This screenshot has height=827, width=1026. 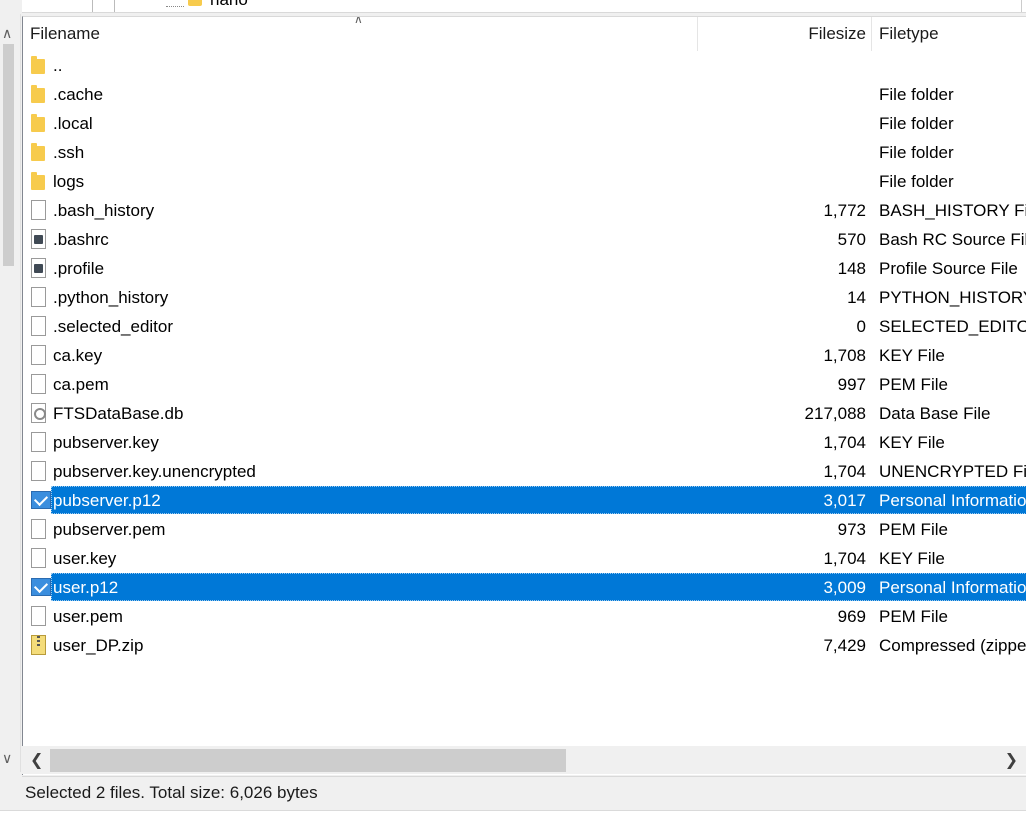 I want to click on column-header-filename: Filename, so click(x=365, y=34).